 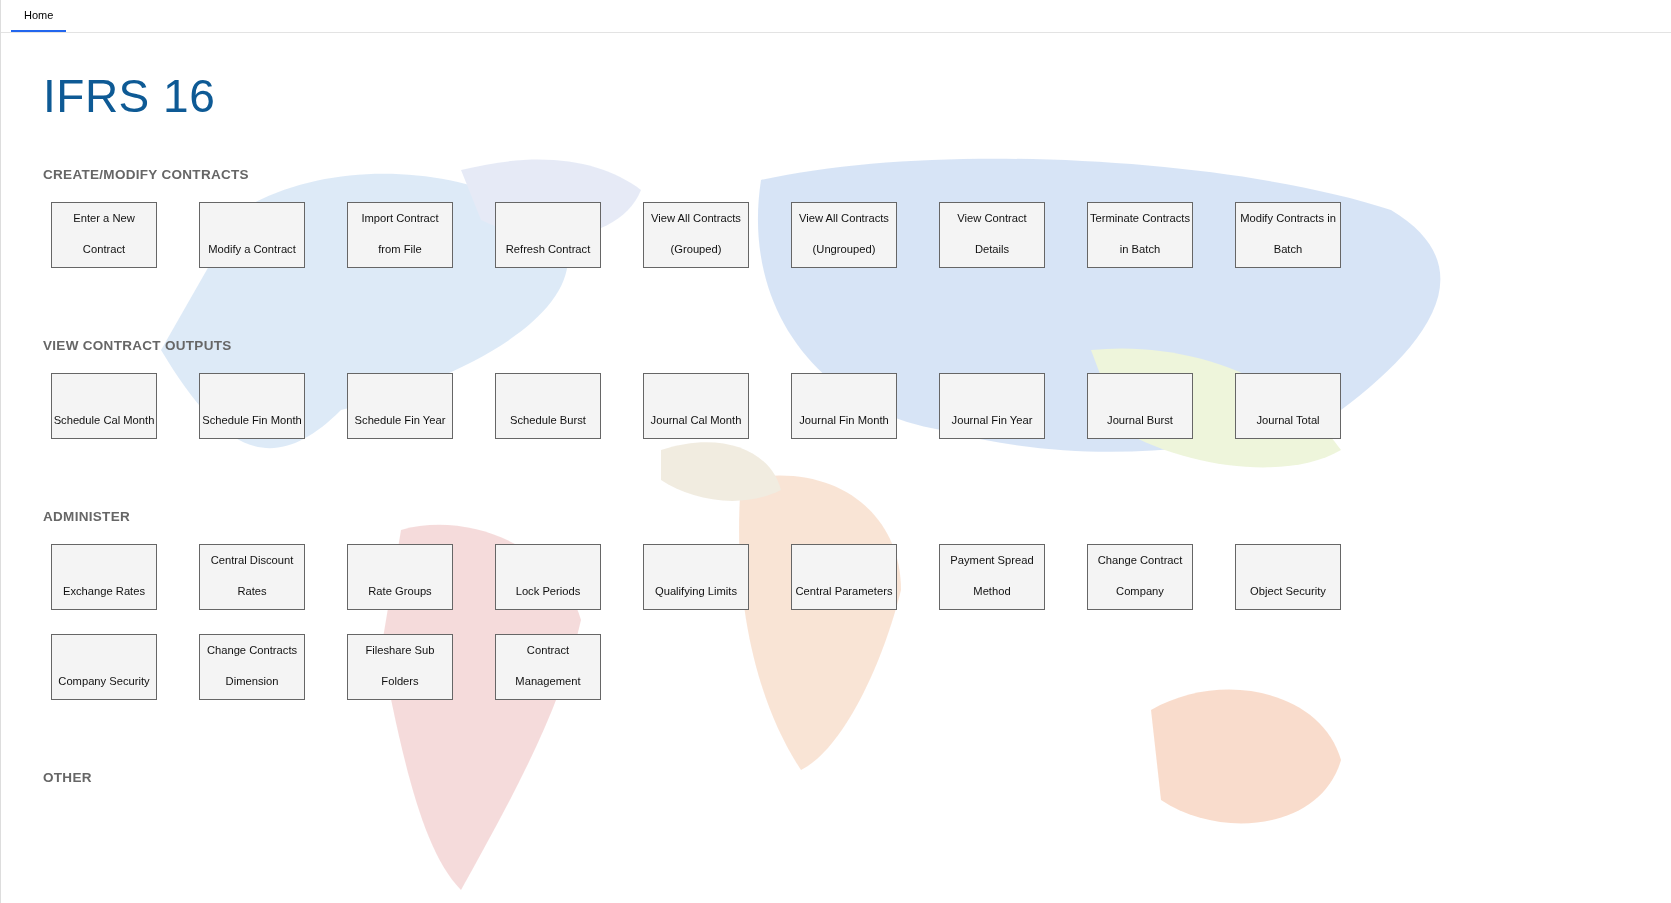 What do you see at coordinates (1288, 235) in the screenshot?
I see `nav-button: Modify Contracts in Batch` at bounding box center [1288, 235].